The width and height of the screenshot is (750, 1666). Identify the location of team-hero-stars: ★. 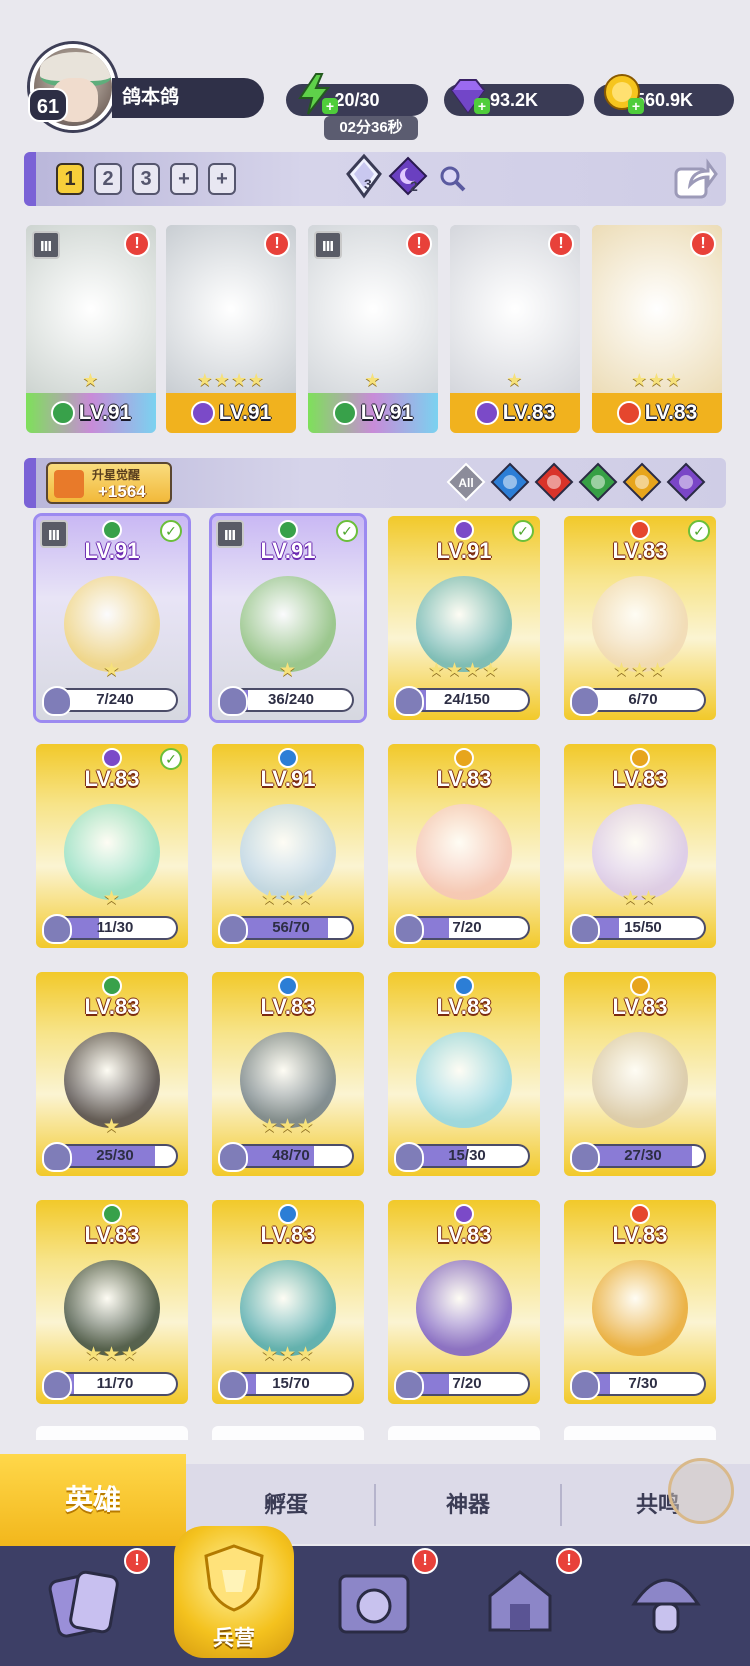
(515, 380).